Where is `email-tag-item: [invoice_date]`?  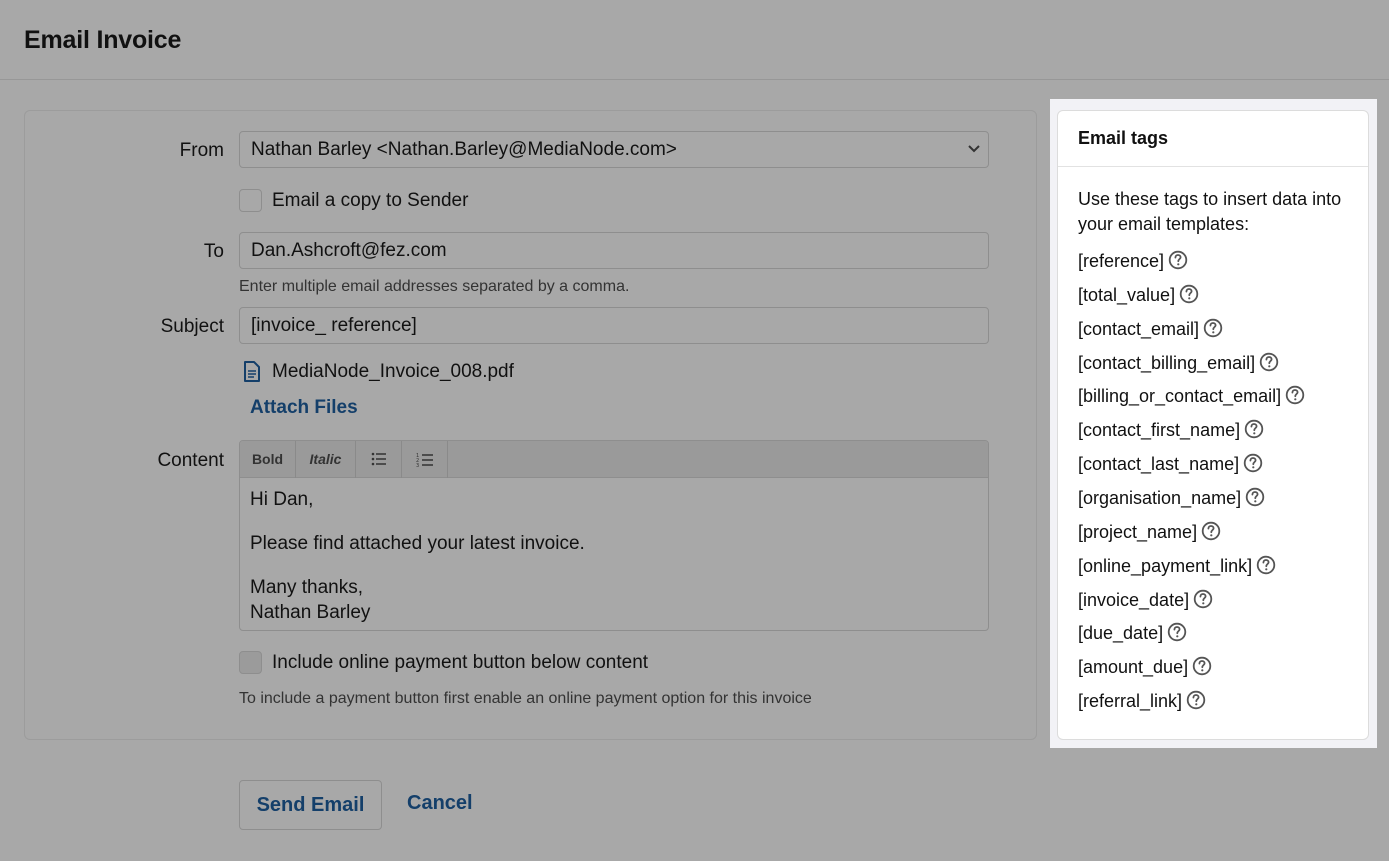
email-tag-item: [invoice_date] is located at coordinates (1145, 600).